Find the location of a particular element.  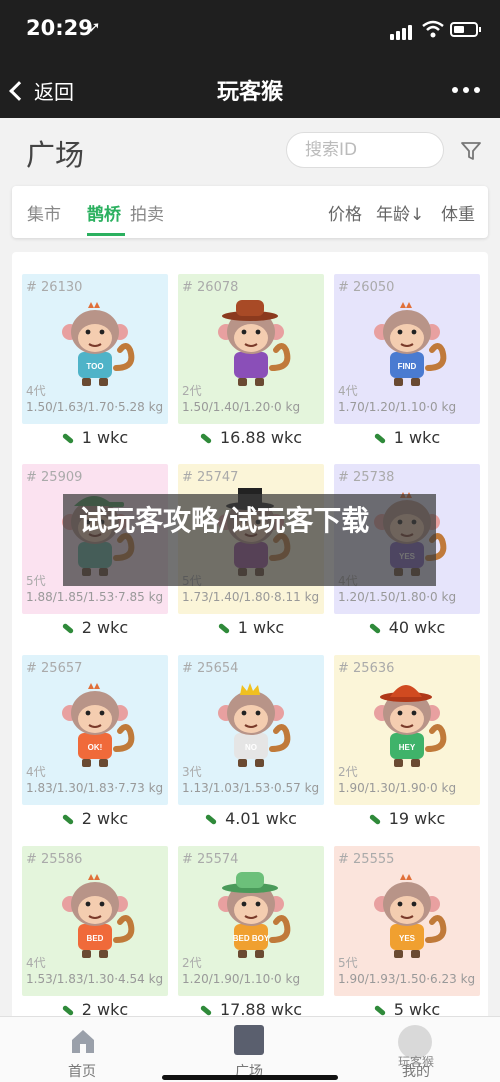

monkey-id: # 25738 is located at coordinates (366, 477).